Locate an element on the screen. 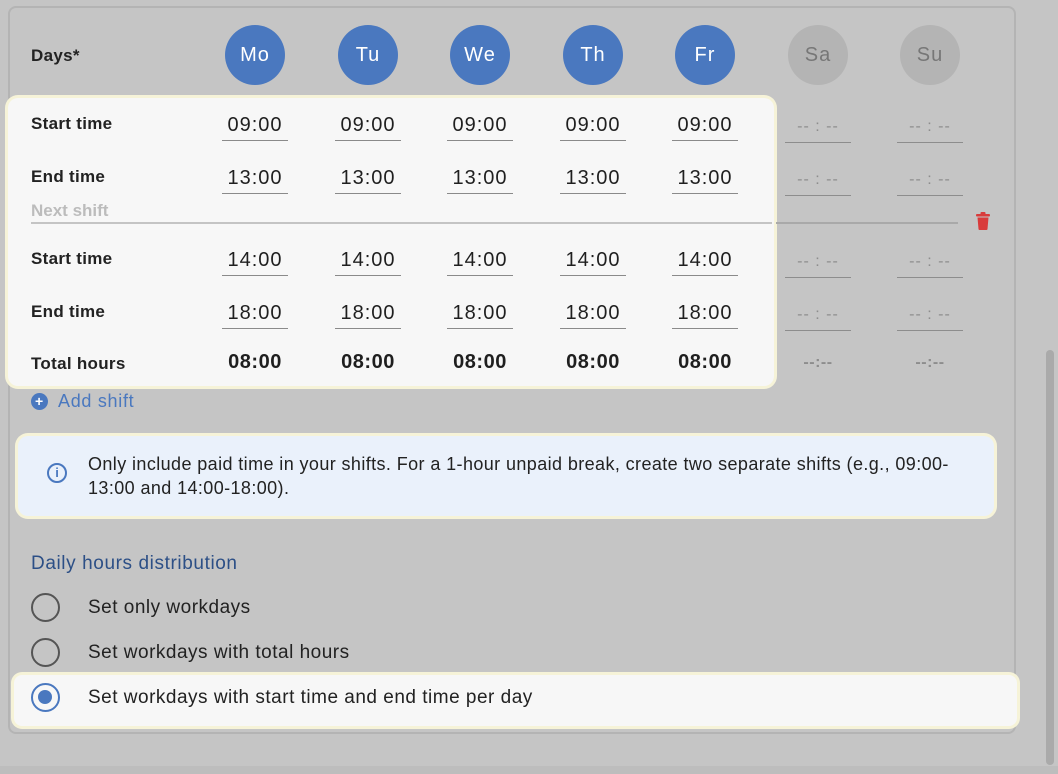 The height and width of the screenshot is (774, 1058). shift2-end-su: -- is located at coordinates (930, 318).